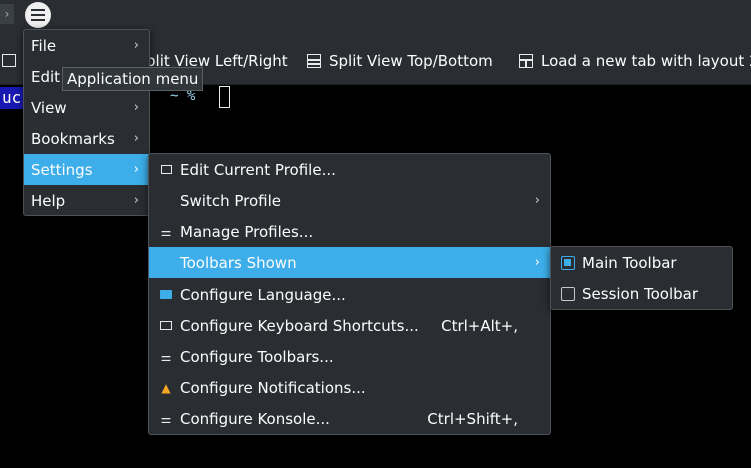 The height and width of the screenshot is (468, 751). Describe the element at coordinates (46, 76) in the screenshot. I see `menu-edit-label: Edit` at that location.